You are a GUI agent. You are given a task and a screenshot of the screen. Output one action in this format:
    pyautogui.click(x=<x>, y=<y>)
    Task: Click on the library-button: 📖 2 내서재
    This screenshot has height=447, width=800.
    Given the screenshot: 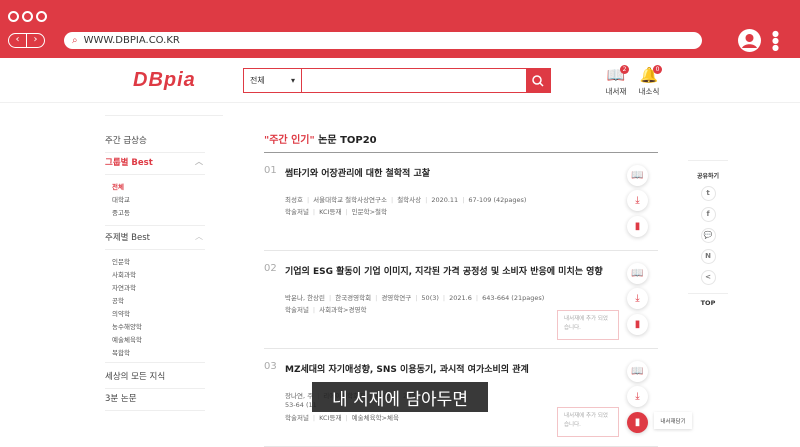 What is the action you would take?
    pyautogui.click(x=616, y=81)
    